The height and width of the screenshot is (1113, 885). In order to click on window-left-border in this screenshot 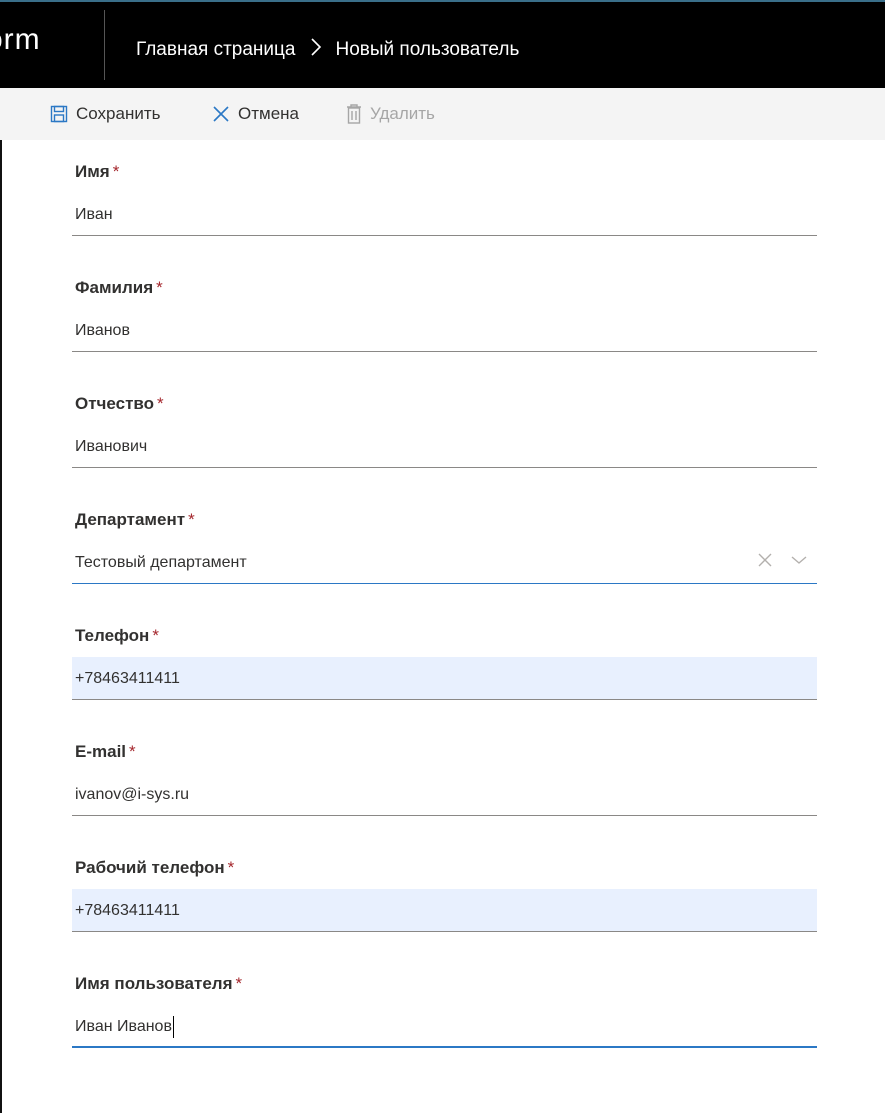, I will do `click(1, 556)`.